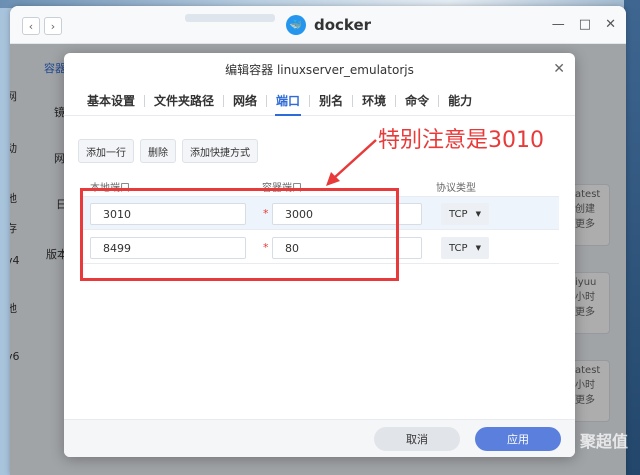  I want to click on chevron-left-icon: ‹, so click(31, 26).